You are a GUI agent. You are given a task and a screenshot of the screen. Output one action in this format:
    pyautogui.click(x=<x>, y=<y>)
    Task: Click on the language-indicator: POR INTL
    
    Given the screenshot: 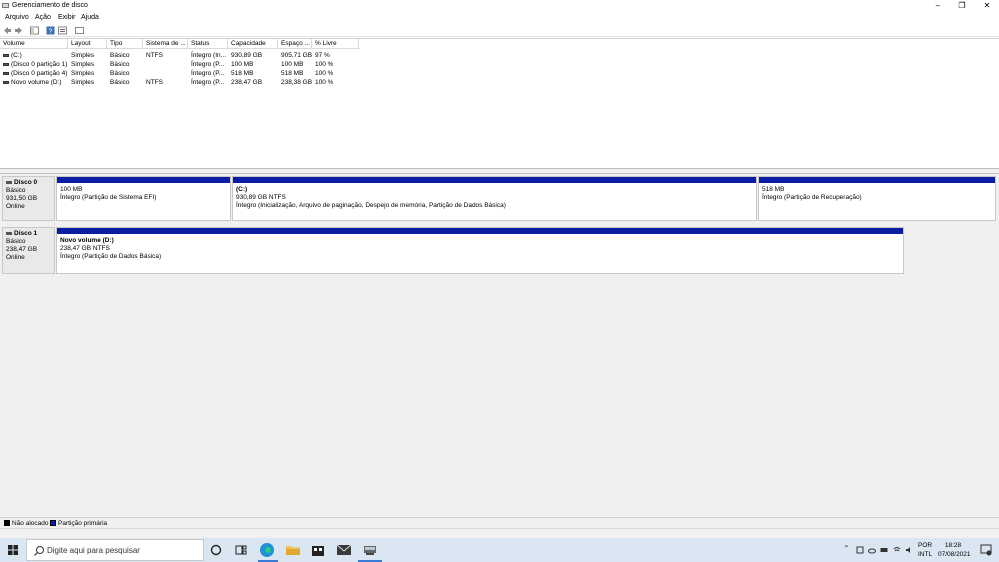 What is the action you would take?
    pyautogui.click(x=925, y=550)
    